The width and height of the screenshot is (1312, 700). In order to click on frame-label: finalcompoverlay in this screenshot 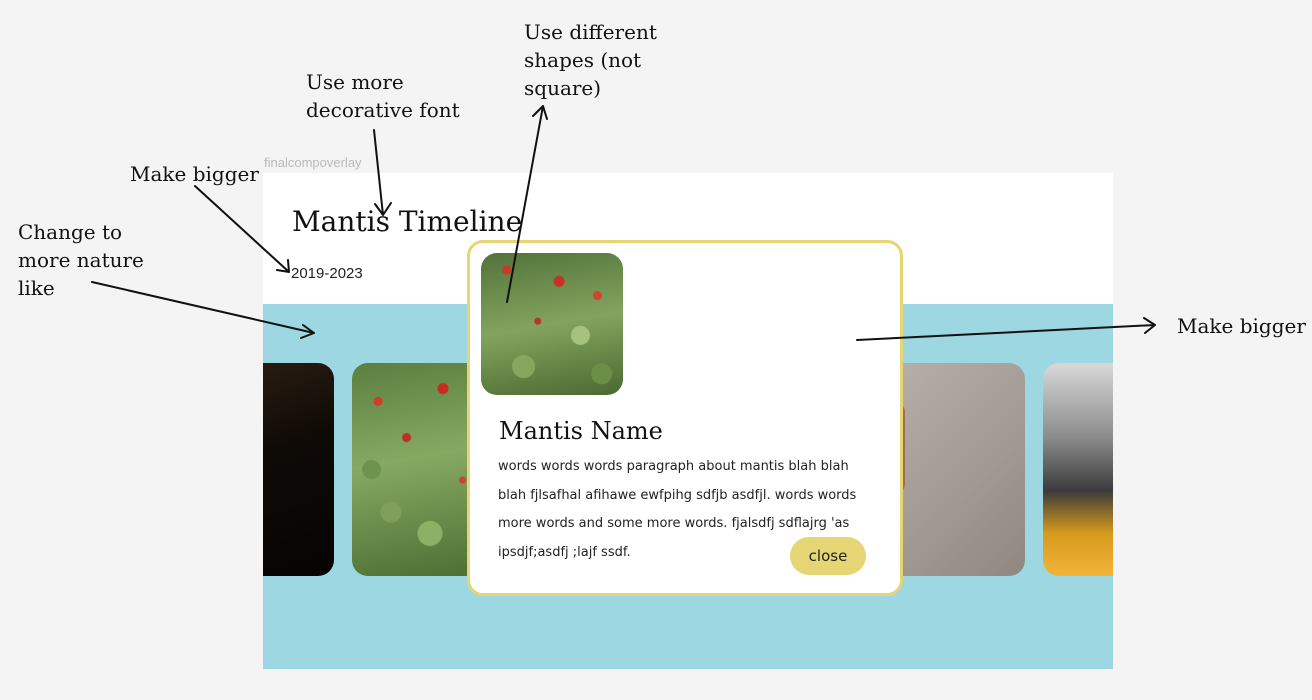, I will do `click(313, 162)`.